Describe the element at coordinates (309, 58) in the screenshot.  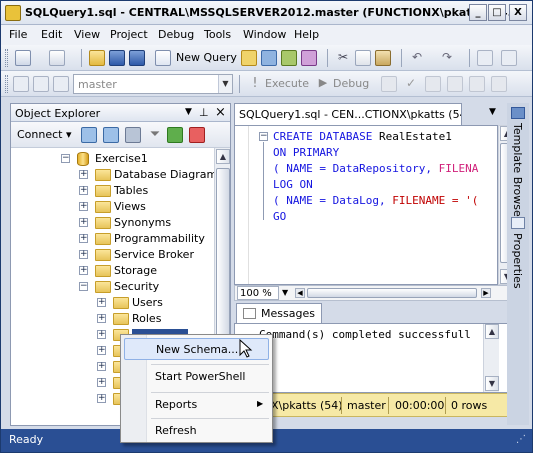
I see `xmla-query-icon` at that location.